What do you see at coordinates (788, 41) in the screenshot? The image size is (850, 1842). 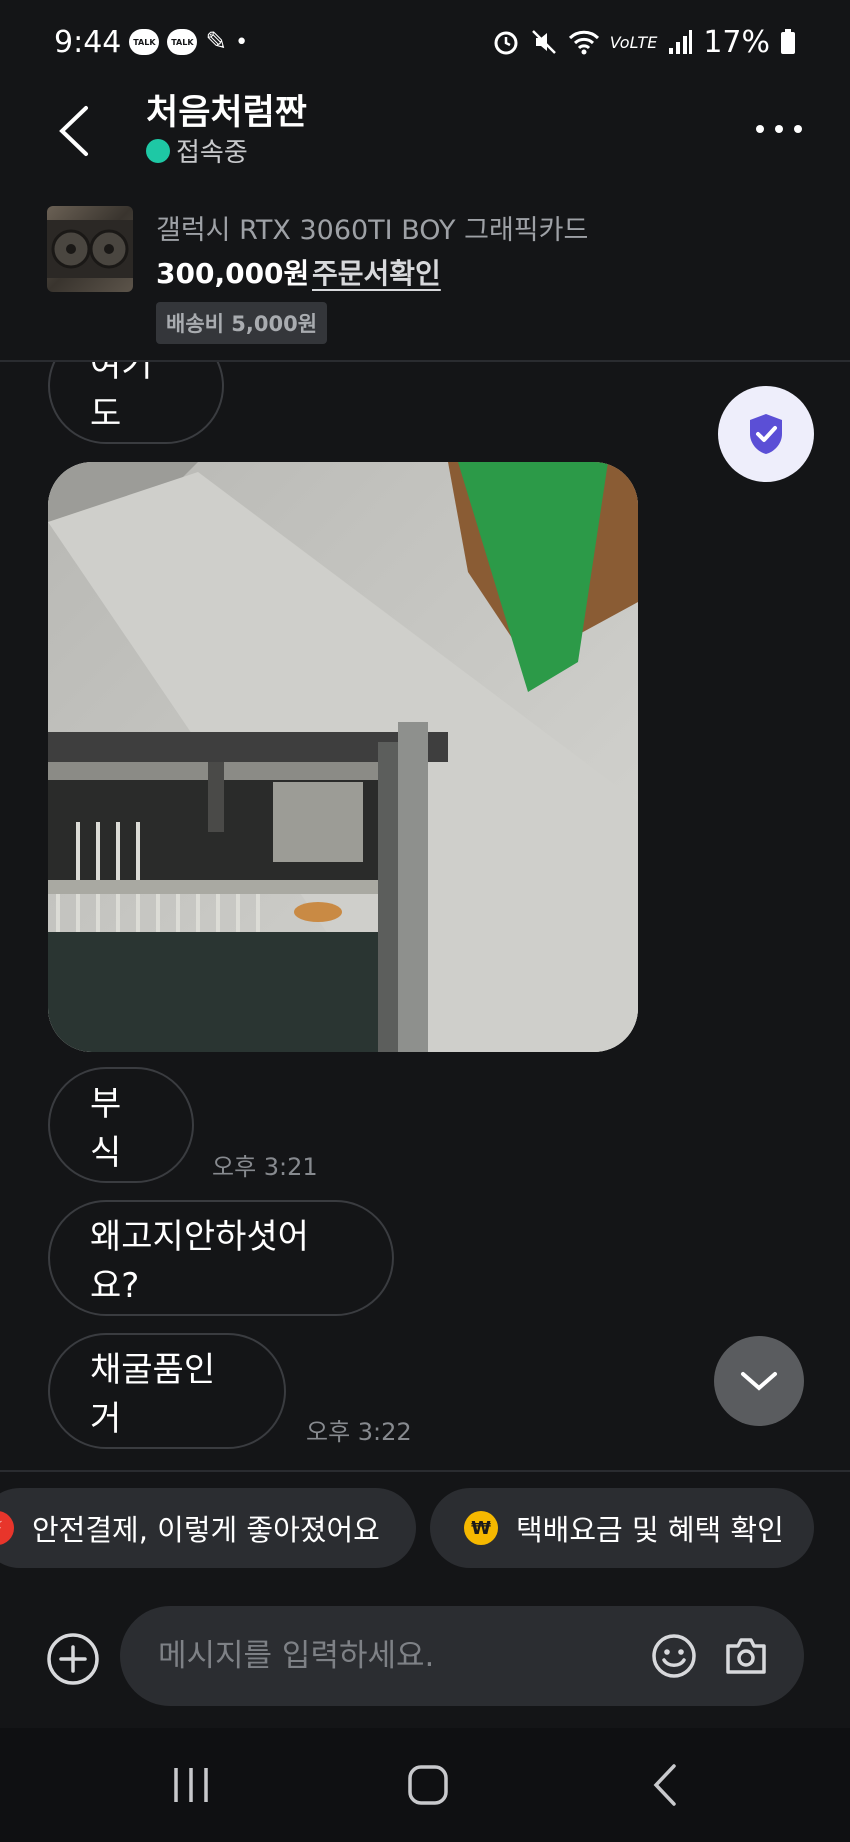 I see `battery-icon` at bounding box center [788, 41].